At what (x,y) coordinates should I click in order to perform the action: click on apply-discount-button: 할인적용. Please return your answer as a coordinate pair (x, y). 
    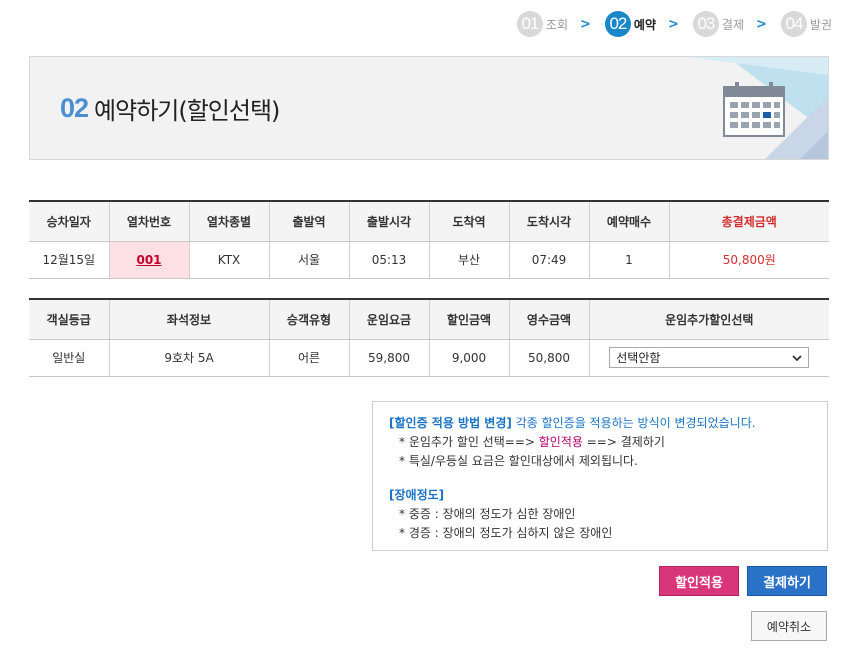
    Looking at the image, I should click on (699, 581).